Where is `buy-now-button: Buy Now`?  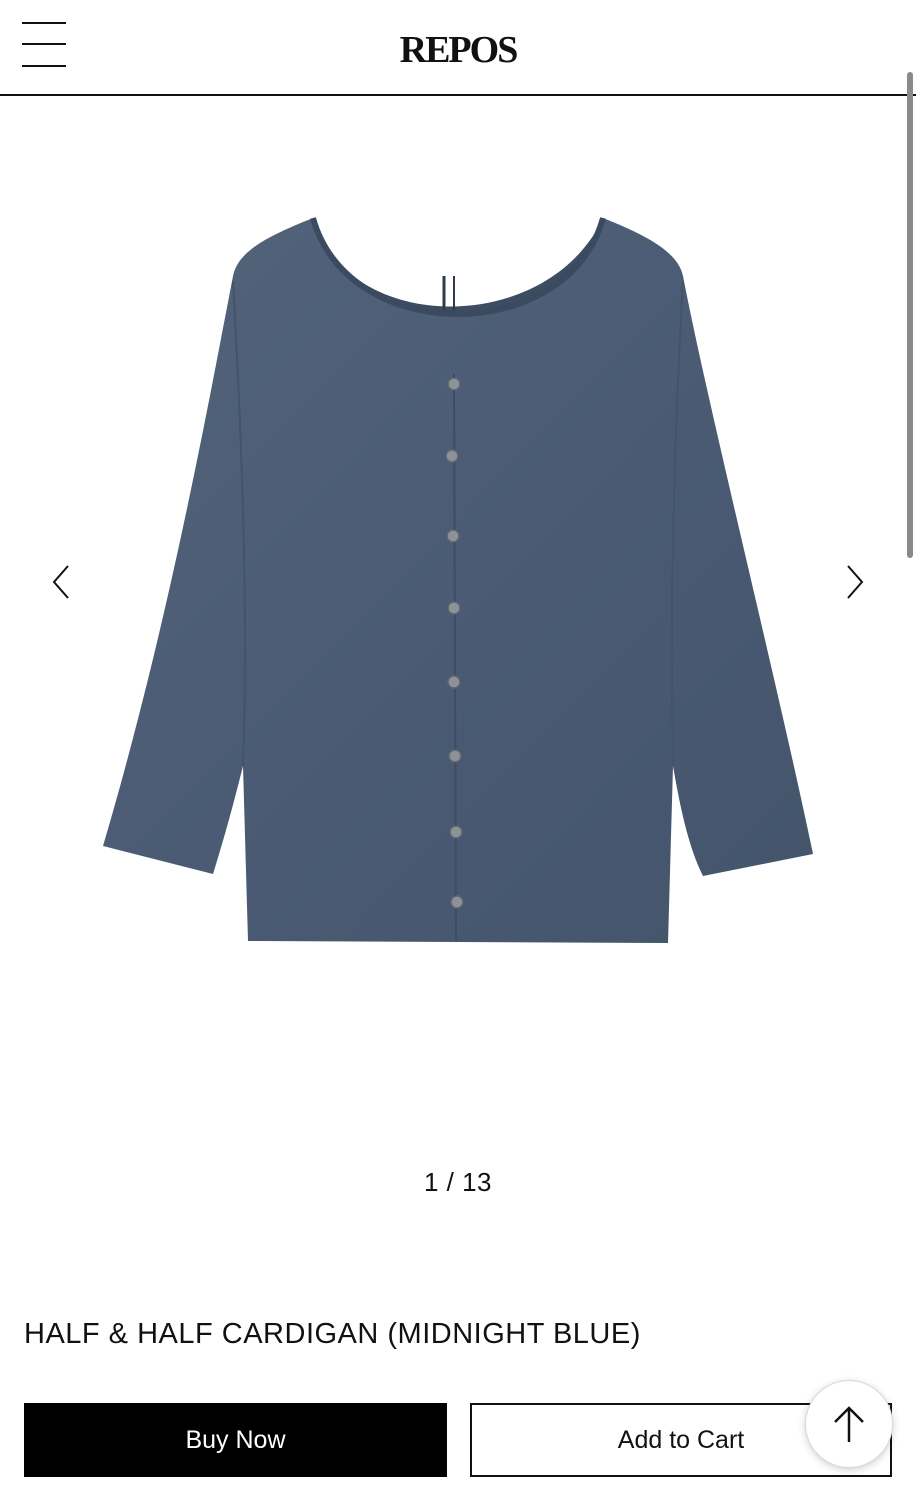 buy-now-button: Buy Now is located at coordinates (235, 1440).